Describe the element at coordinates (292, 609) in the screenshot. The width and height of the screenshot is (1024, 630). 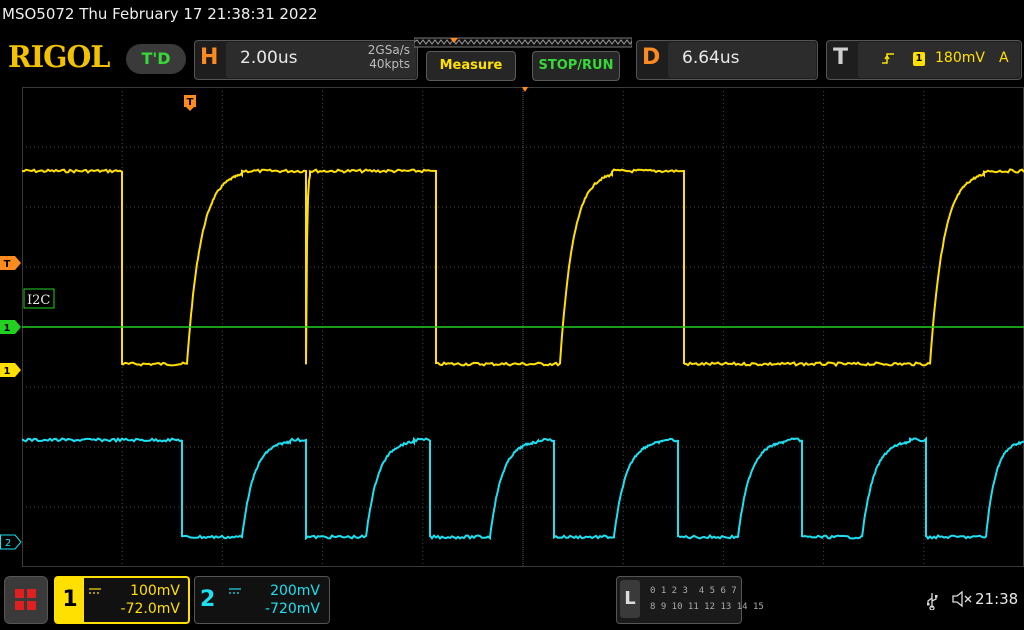
I see `ch2-offset: -720mV` at that location.